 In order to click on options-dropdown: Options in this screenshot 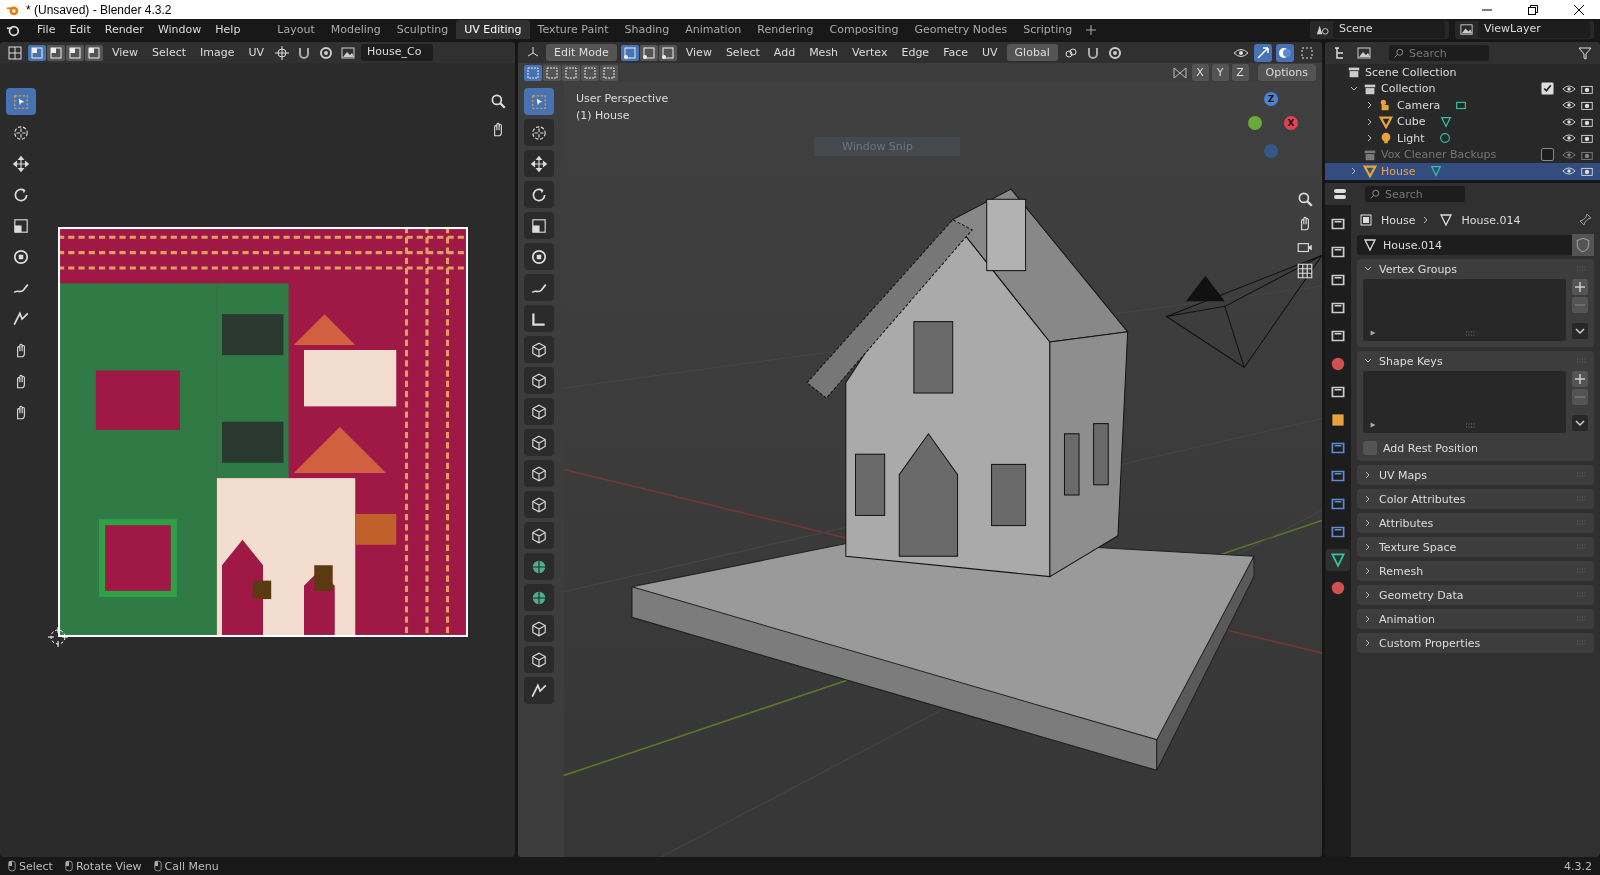, I will do `click(1286, 72)`.